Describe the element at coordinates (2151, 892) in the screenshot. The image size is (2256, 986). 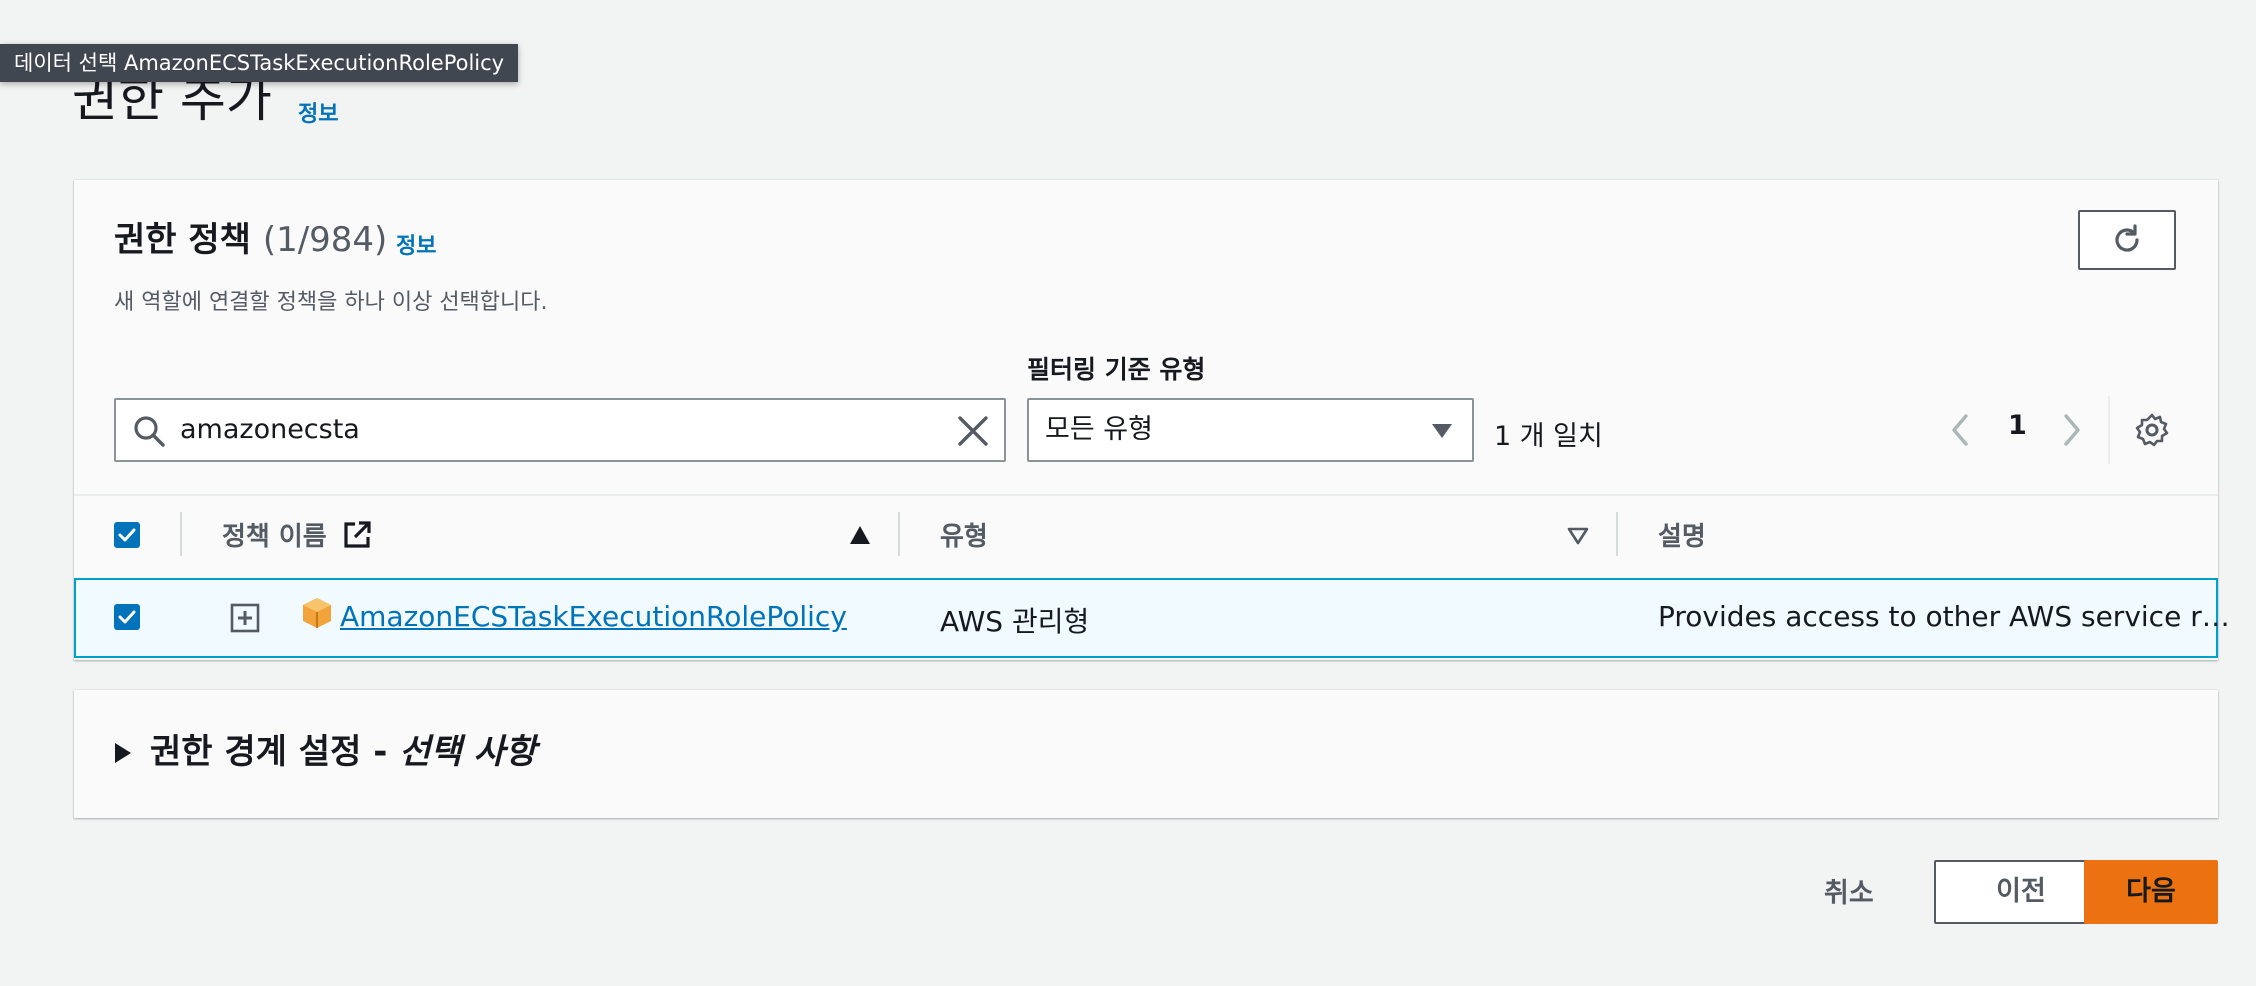
I see `next-button: 다음` at that location.